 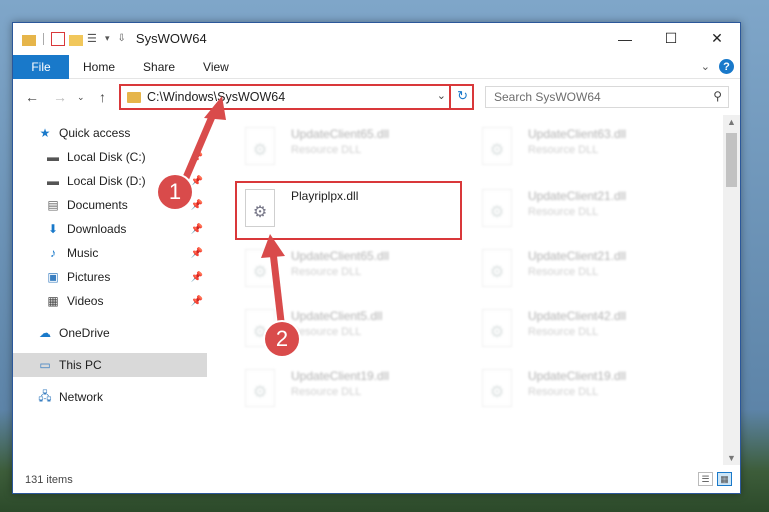 What do you see at coordinates (215, 108) in the screenshot?
I see `arrow-1-head` at bounding box center [215, 108].